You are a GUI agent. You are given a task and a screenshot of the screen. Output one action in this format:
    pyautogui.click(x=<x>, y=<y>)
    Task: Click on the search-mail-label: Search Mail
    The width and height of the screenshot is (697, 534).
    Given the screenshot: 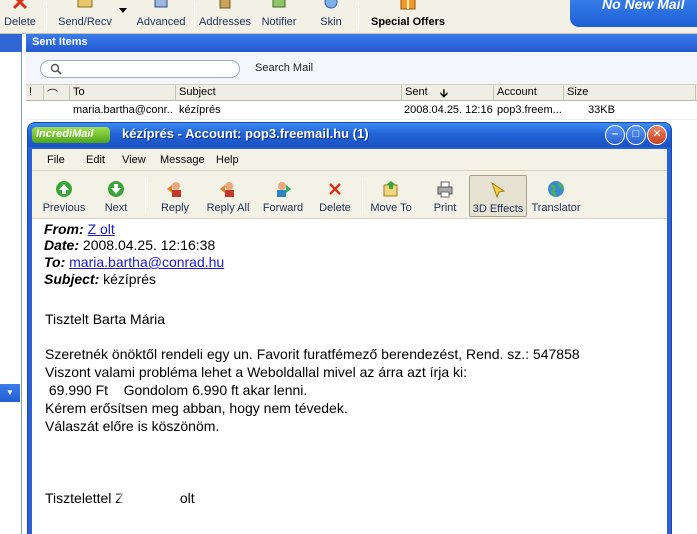 What is the action you would take?
    pyautogui.click(x=284, y=68)
    